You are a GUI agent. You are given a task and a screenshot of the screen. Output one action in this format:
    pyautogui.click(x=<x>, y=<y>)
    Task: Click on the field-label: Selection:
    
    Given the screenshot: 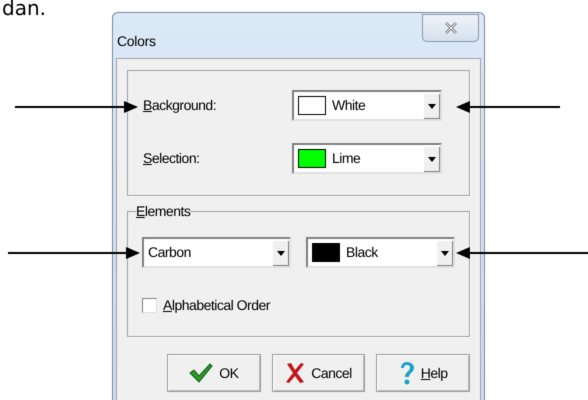 What is the action you would take?
    pyautogui.click(x=171, y=158)
    